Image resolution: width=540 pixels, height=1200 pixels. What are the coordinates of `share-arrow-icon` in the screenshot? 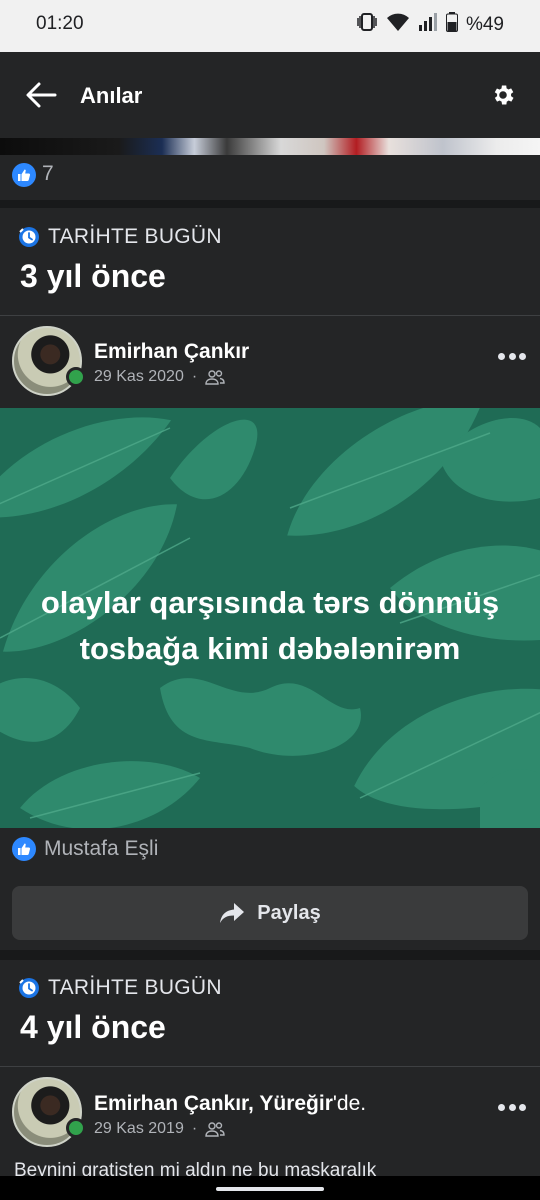 It's located at (232, 913).